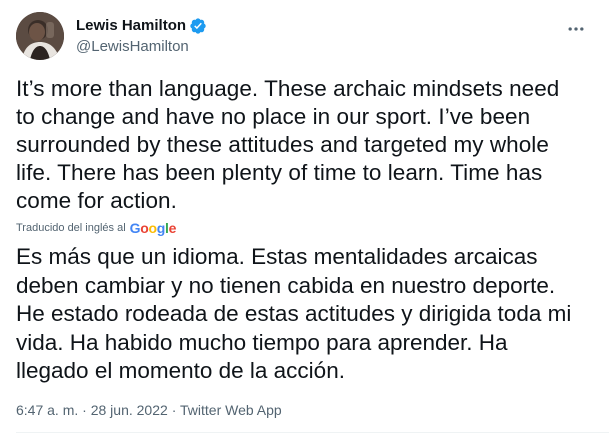 The image size is (609, 435). I want to click on more-icon, so click(576, 29).